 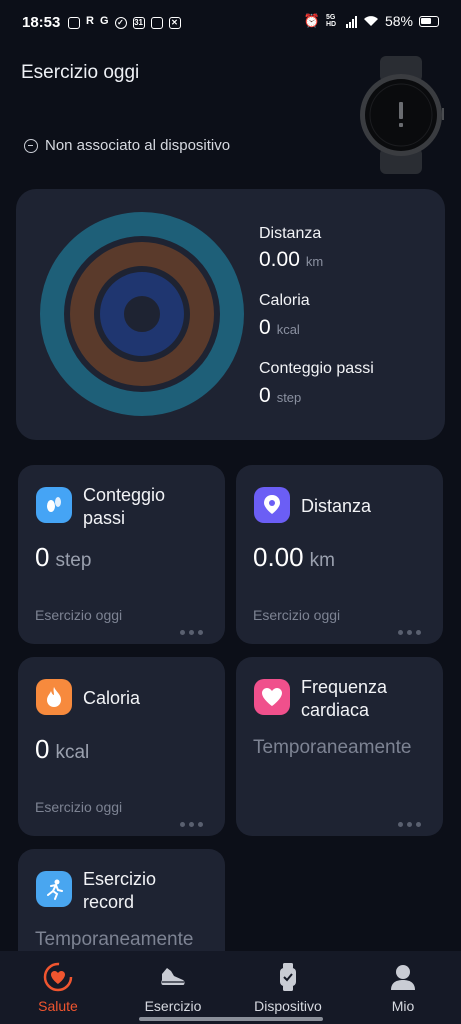 I want to click on activity-rings, so click(x=142, y=314).